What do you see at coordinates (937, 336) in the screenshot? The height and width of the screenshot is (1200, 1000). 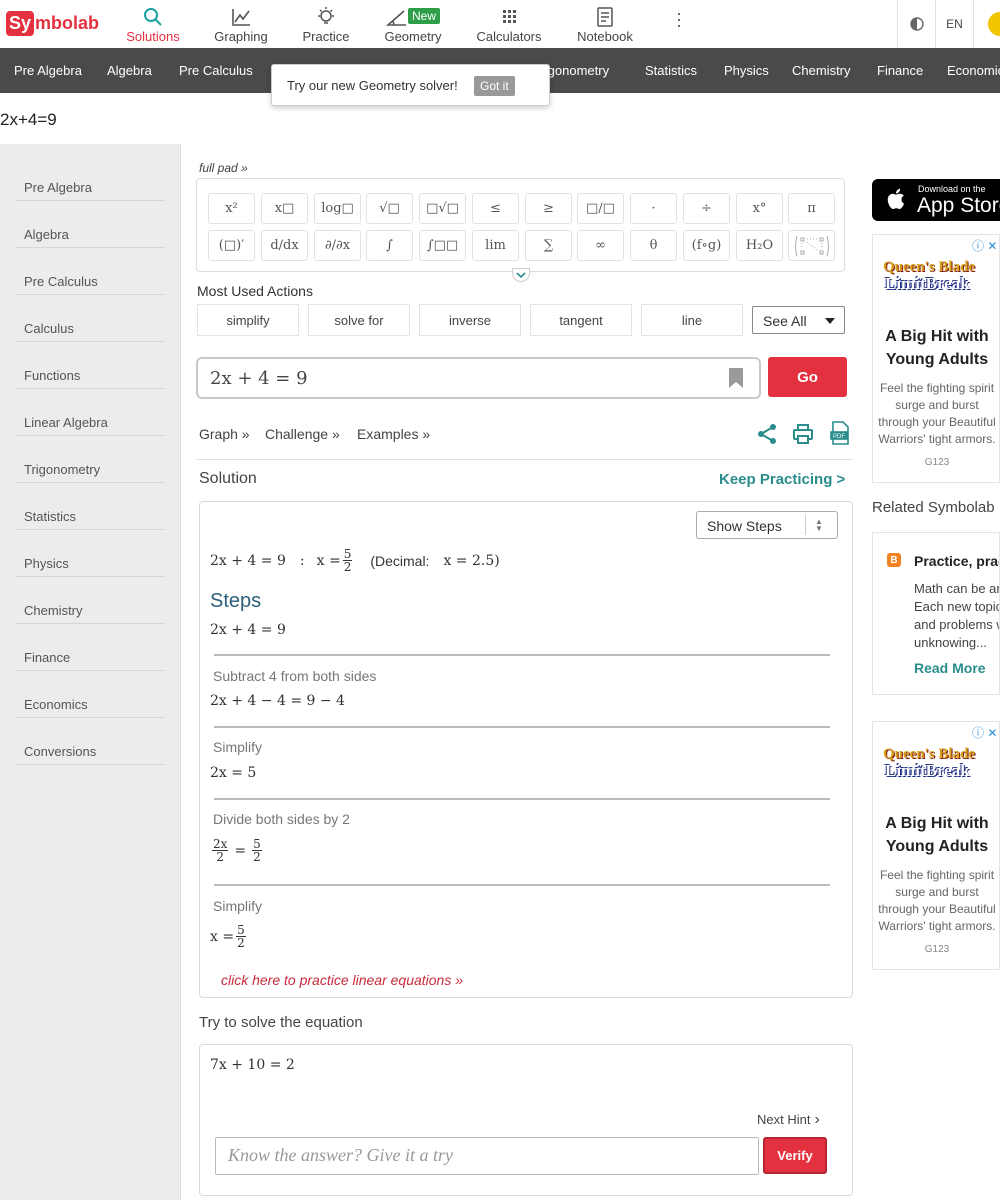 I see `ad-headline-line: A Big Hit with` at bounding box center [937, 336].